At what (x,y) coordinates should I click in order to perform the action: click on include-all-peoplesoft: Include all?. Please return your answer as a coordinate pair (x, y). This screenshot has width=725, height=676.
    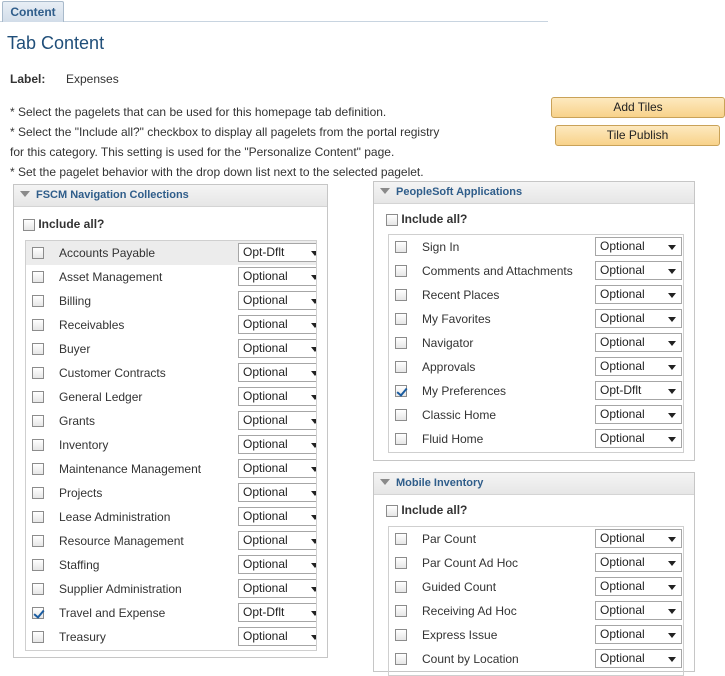
    Looking at the image, I should click on (426, 219).